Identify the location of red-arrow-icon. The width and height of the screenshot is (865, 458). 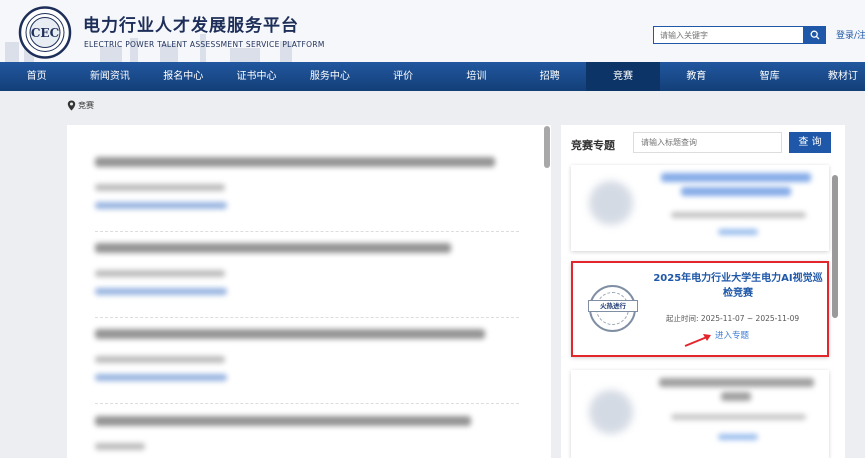
(697, 340).